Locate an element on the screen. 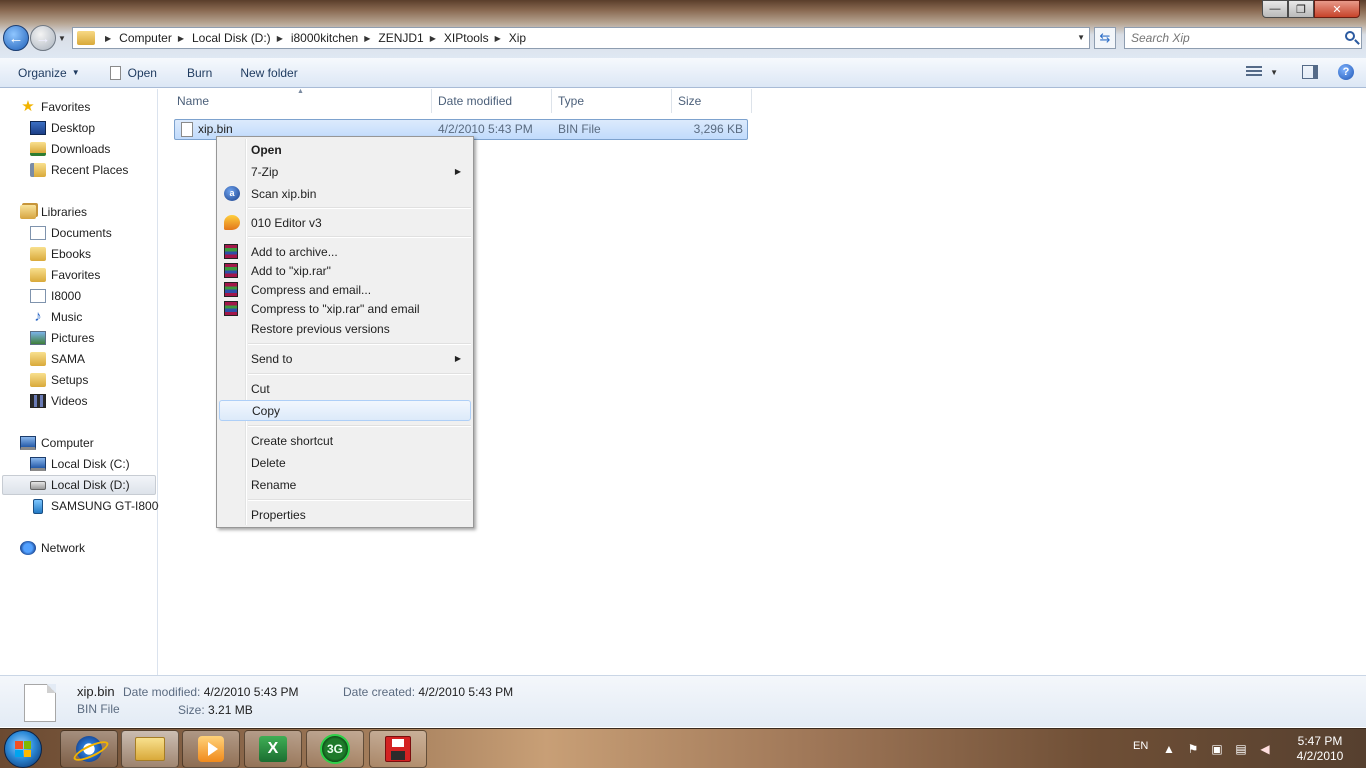 The image size is (1366, 768). internet-explorer-icon is located at coordinates (89, 749).